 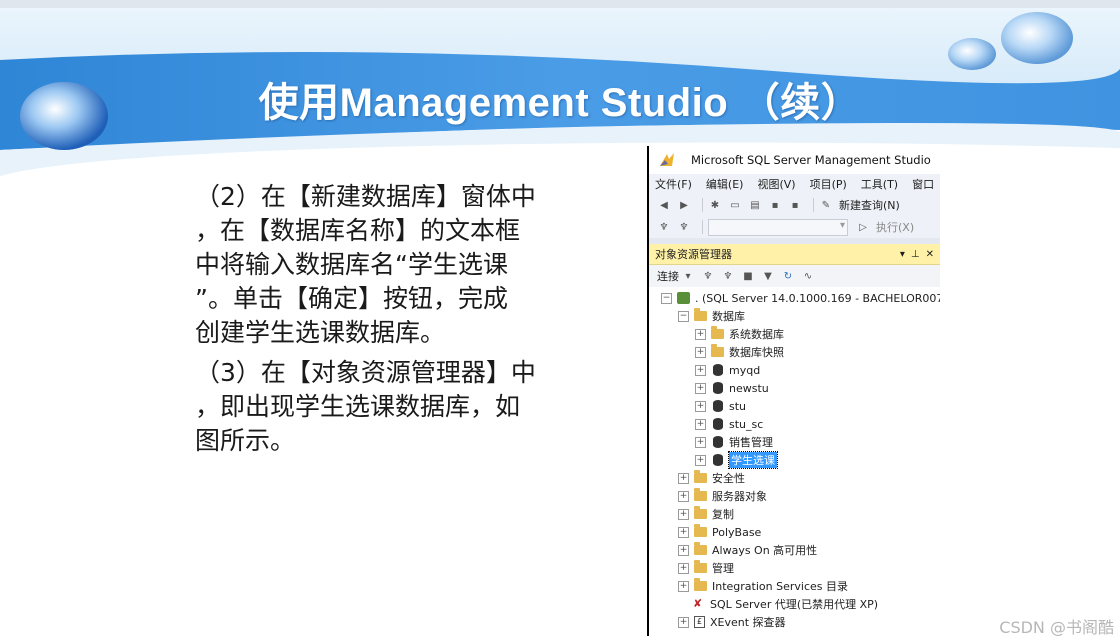 What do you see at coordinates (794, 370) in the screenshot?
I see `tree-database-item: + myqd` at bounding box center [794, 370].